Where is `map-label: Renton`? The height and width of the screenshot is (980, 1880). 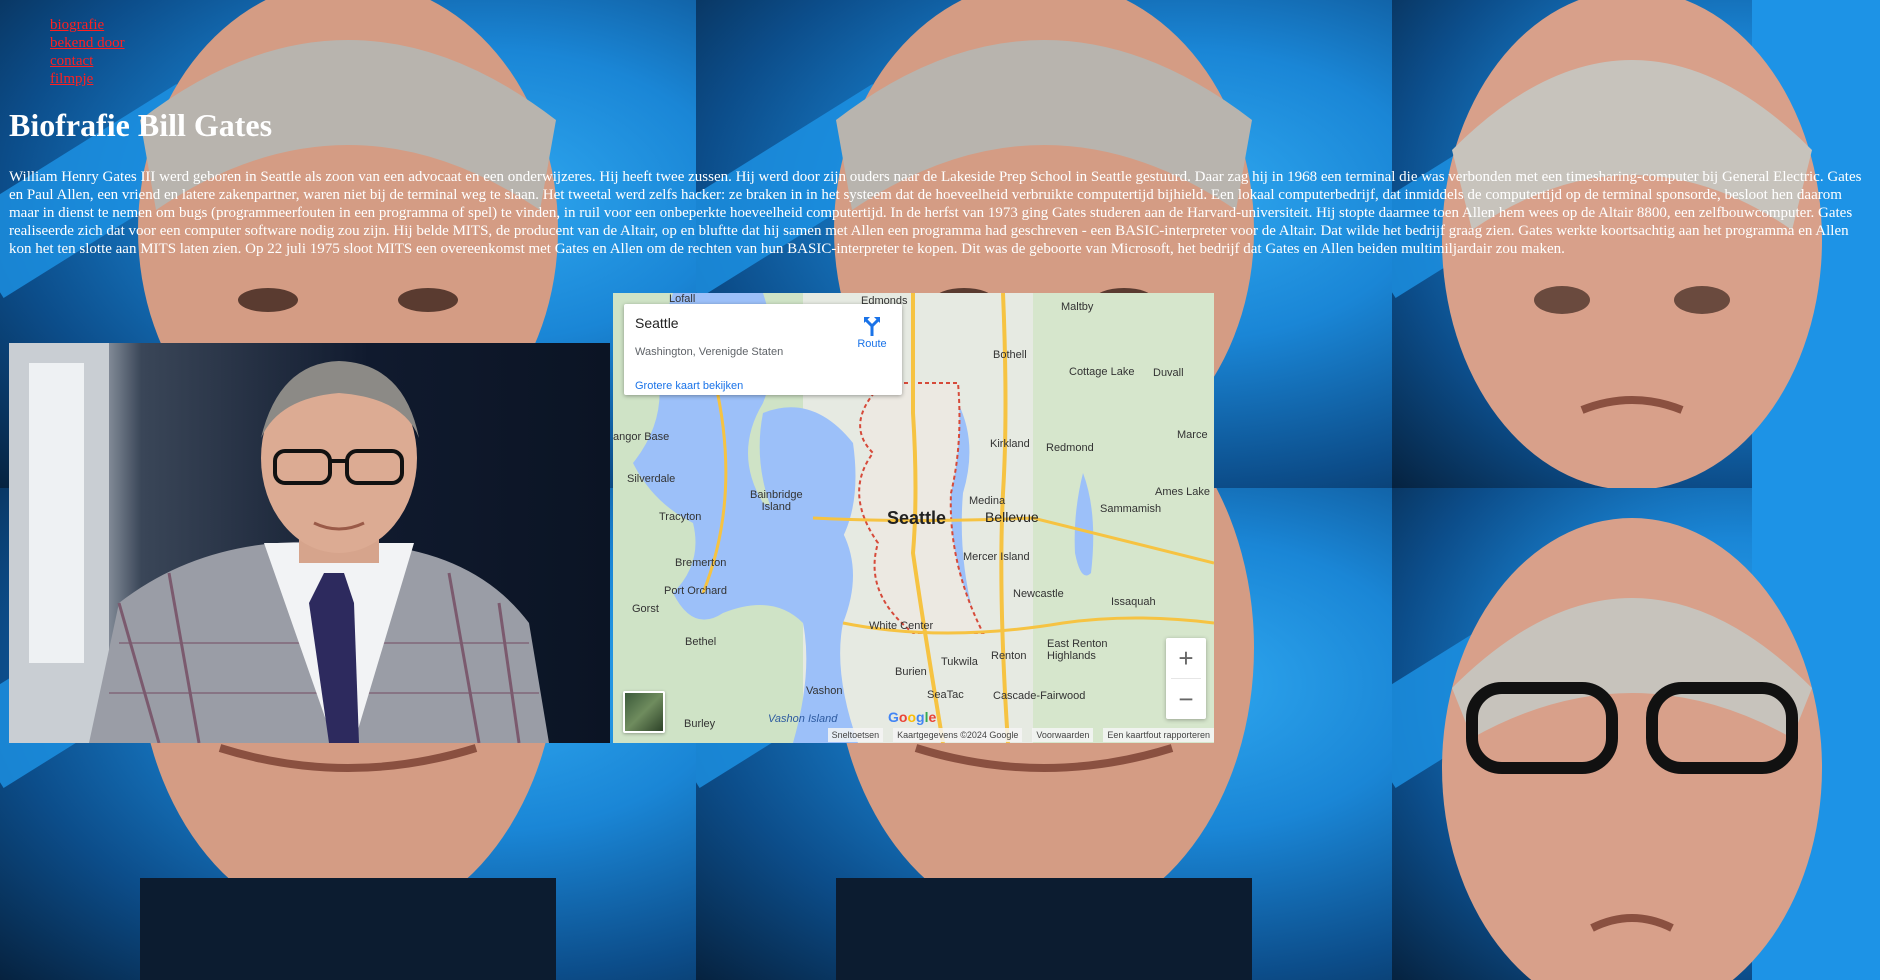
map-label: Renton is located at coordinates (1009, 656).